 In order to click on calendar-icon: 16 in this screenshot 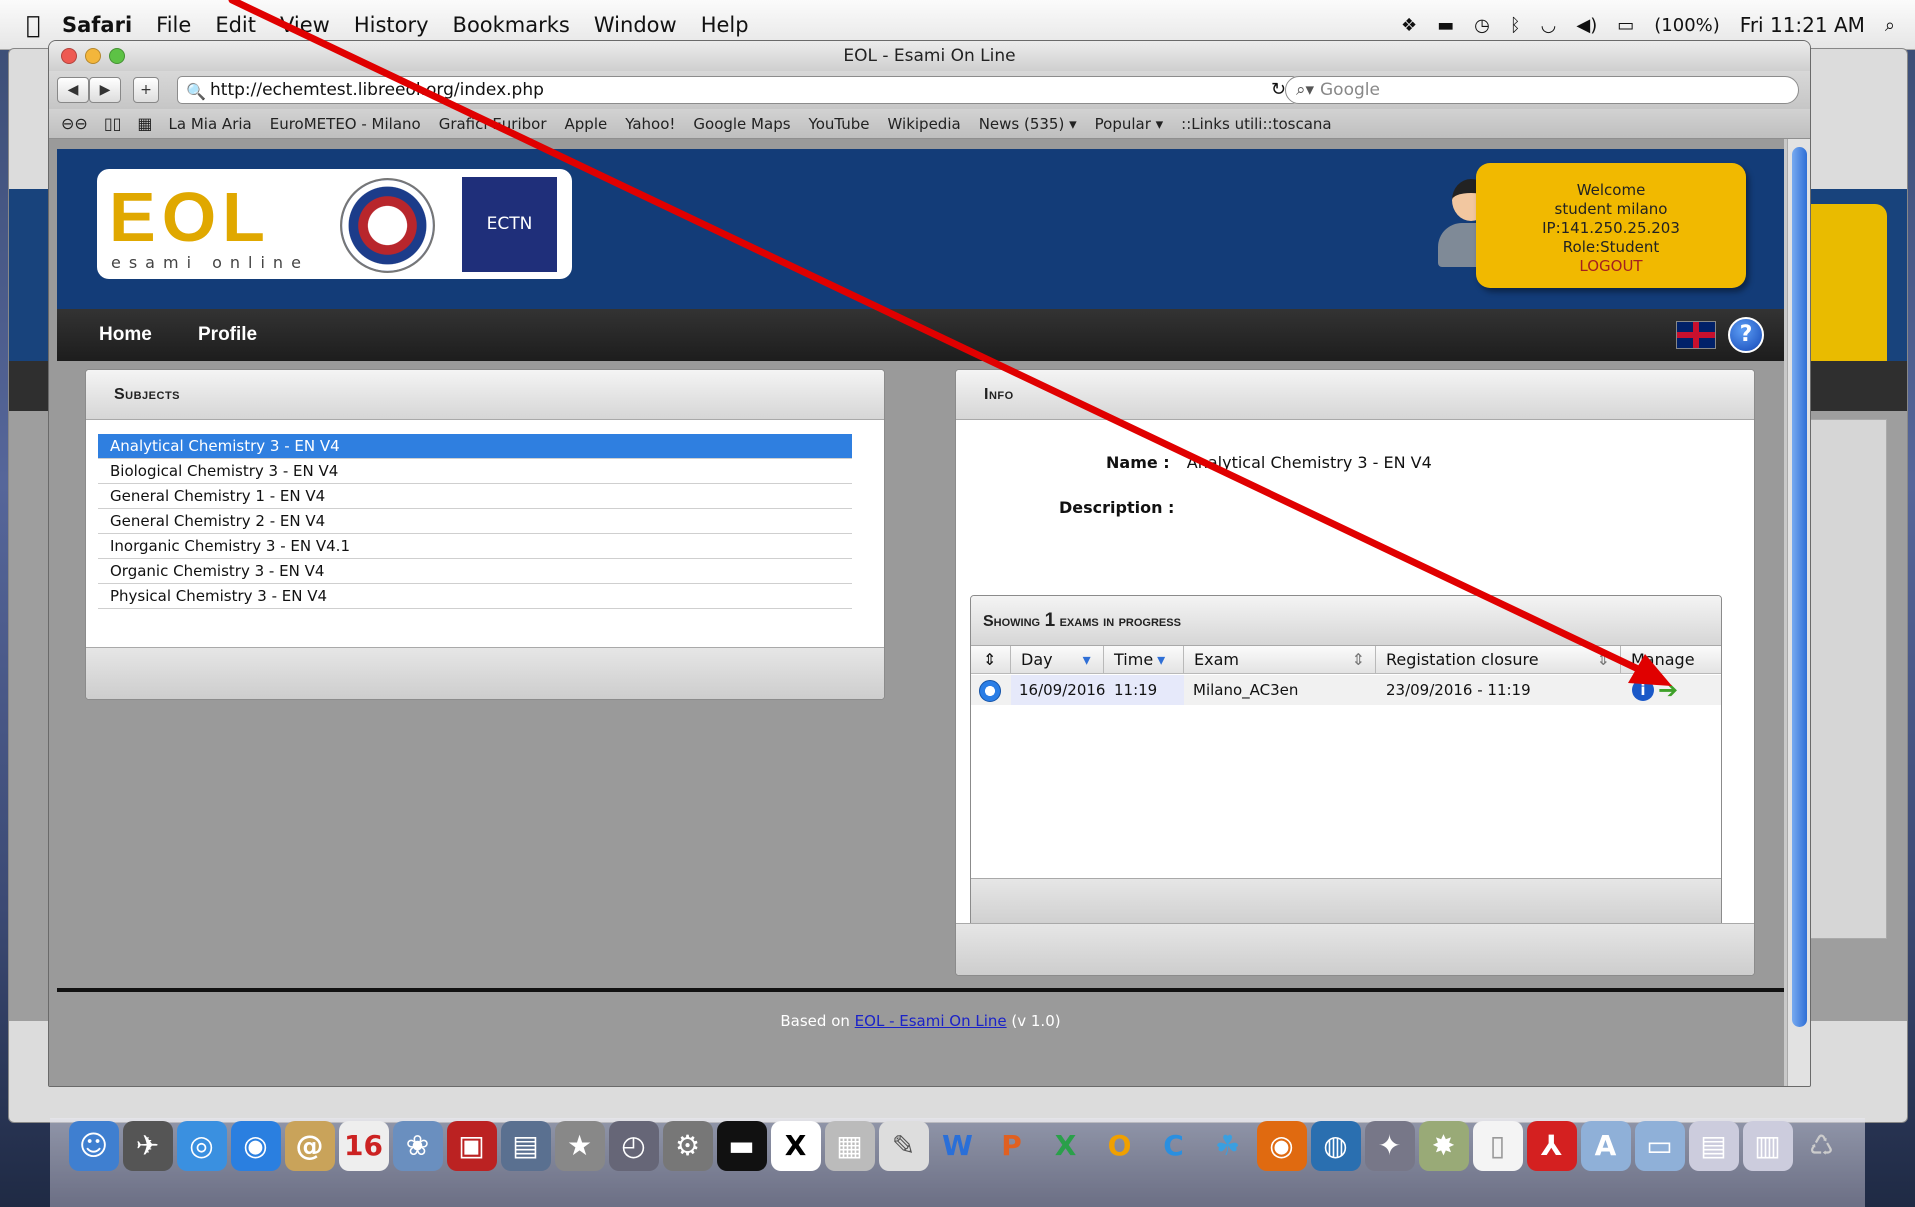, I will do `click(363, 1146)`.